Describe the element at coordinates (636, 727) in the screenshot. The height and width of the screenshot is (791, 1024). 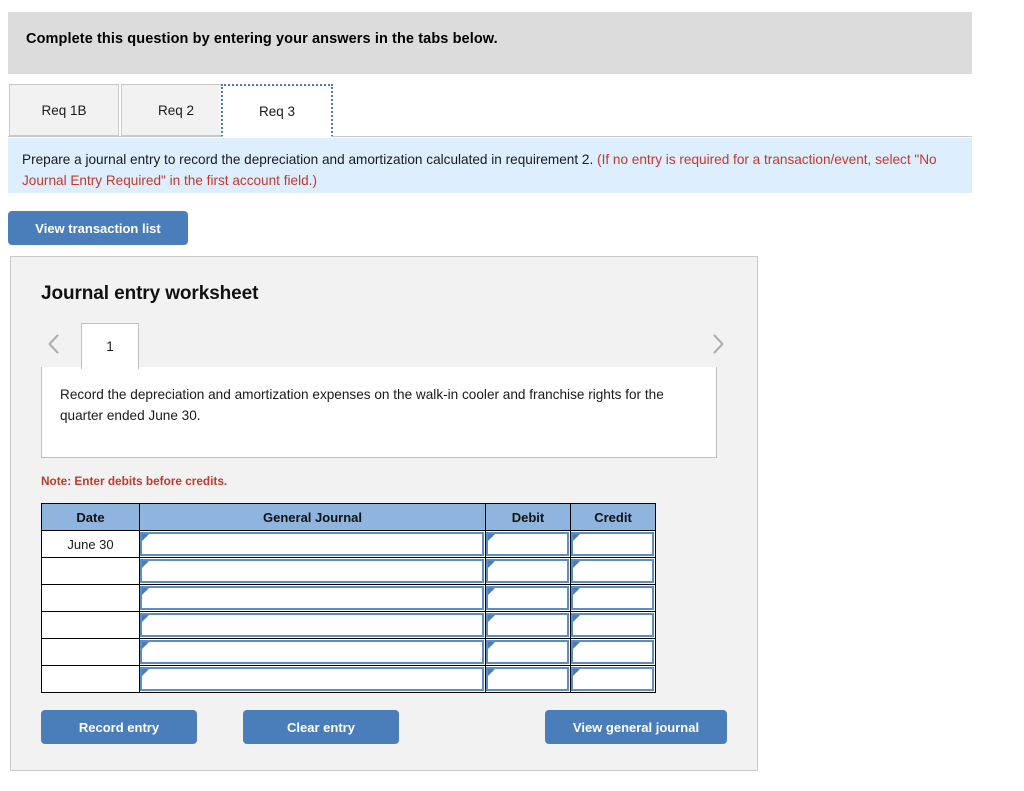
I see `view-general-journal-button: View general journal` at that location.